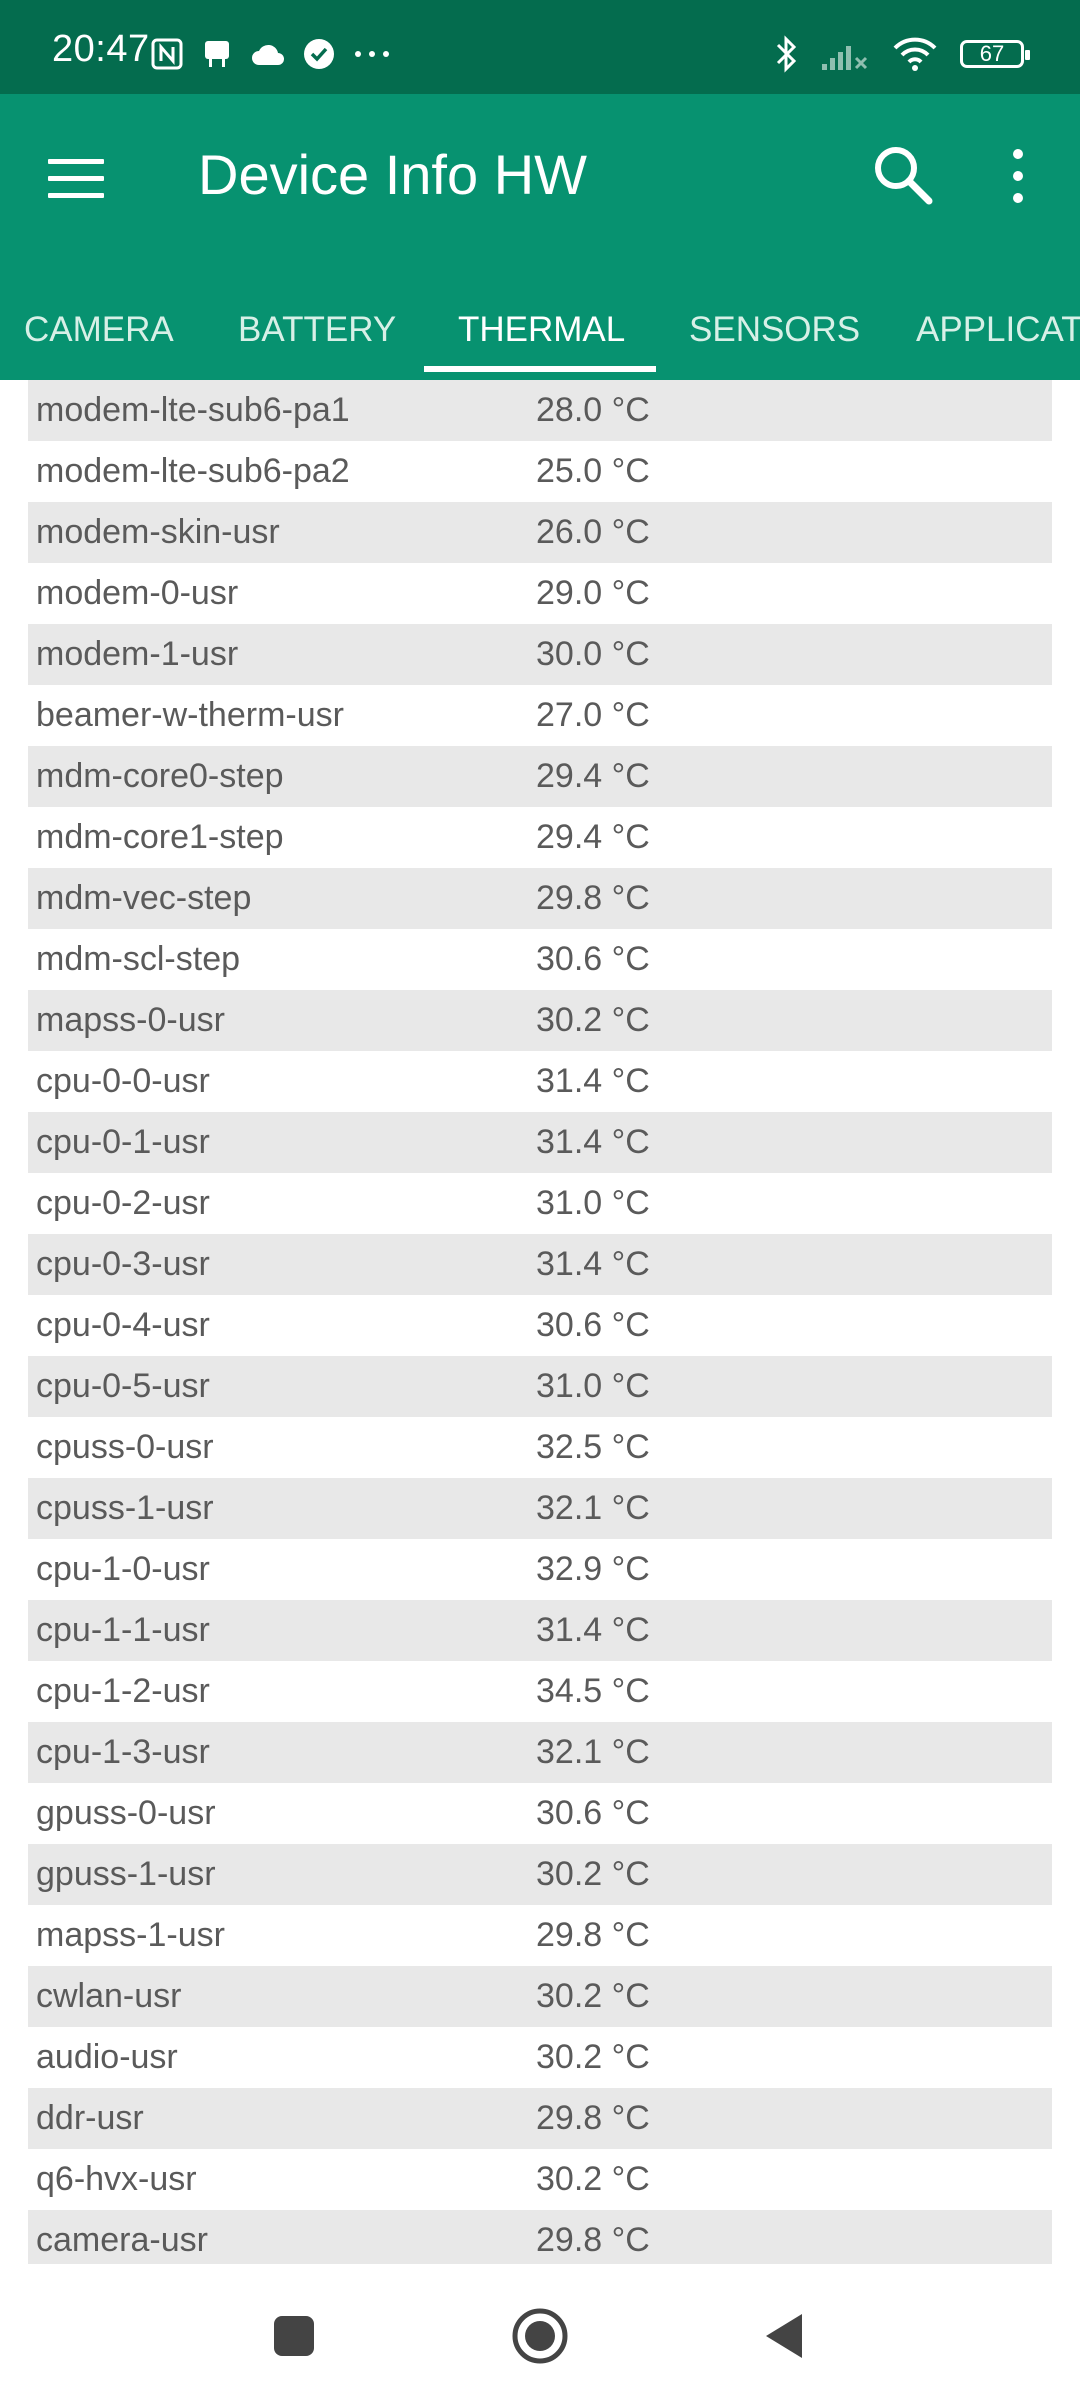 The image size is (1080, 2400). I want to click on list-item: q6-hvx-usr 30.2 °C, so click(540, 2179).